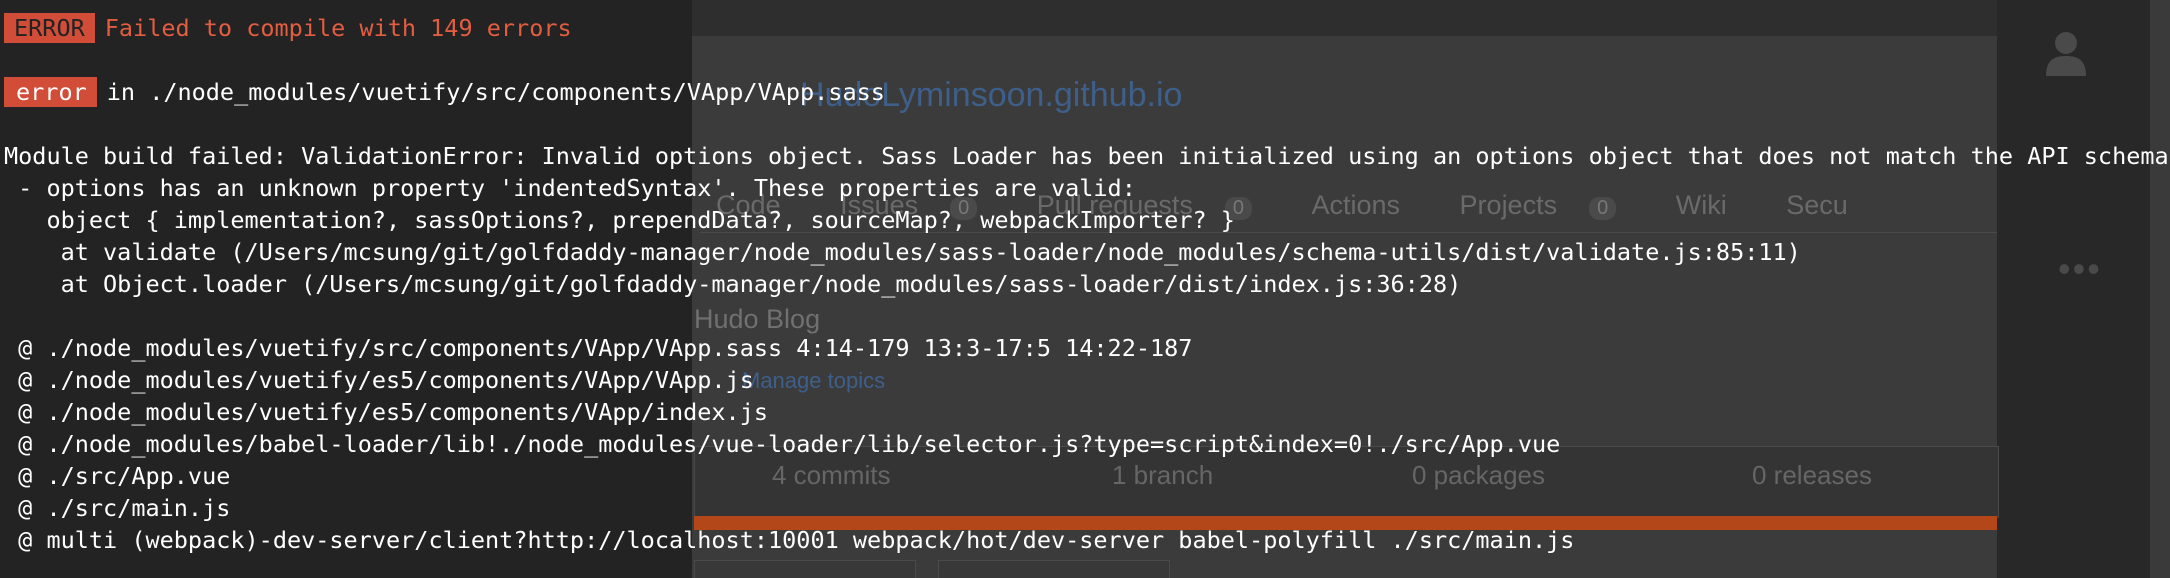  I want to click on error-header-message: Failed to compile with 149 errors, so click(338, 28).